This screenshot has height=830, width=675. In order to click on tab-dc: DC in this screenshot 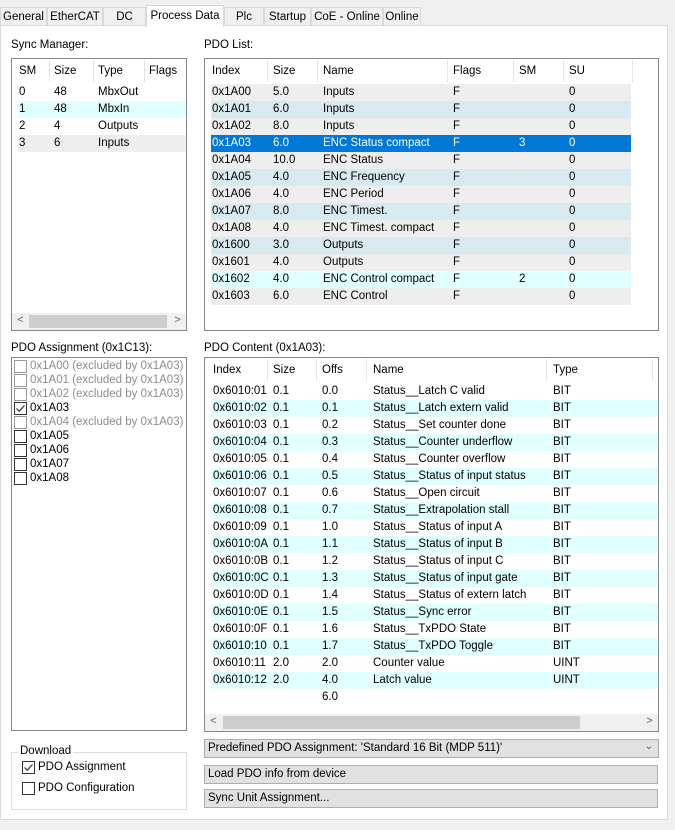, I will do `click(124, 16)`.